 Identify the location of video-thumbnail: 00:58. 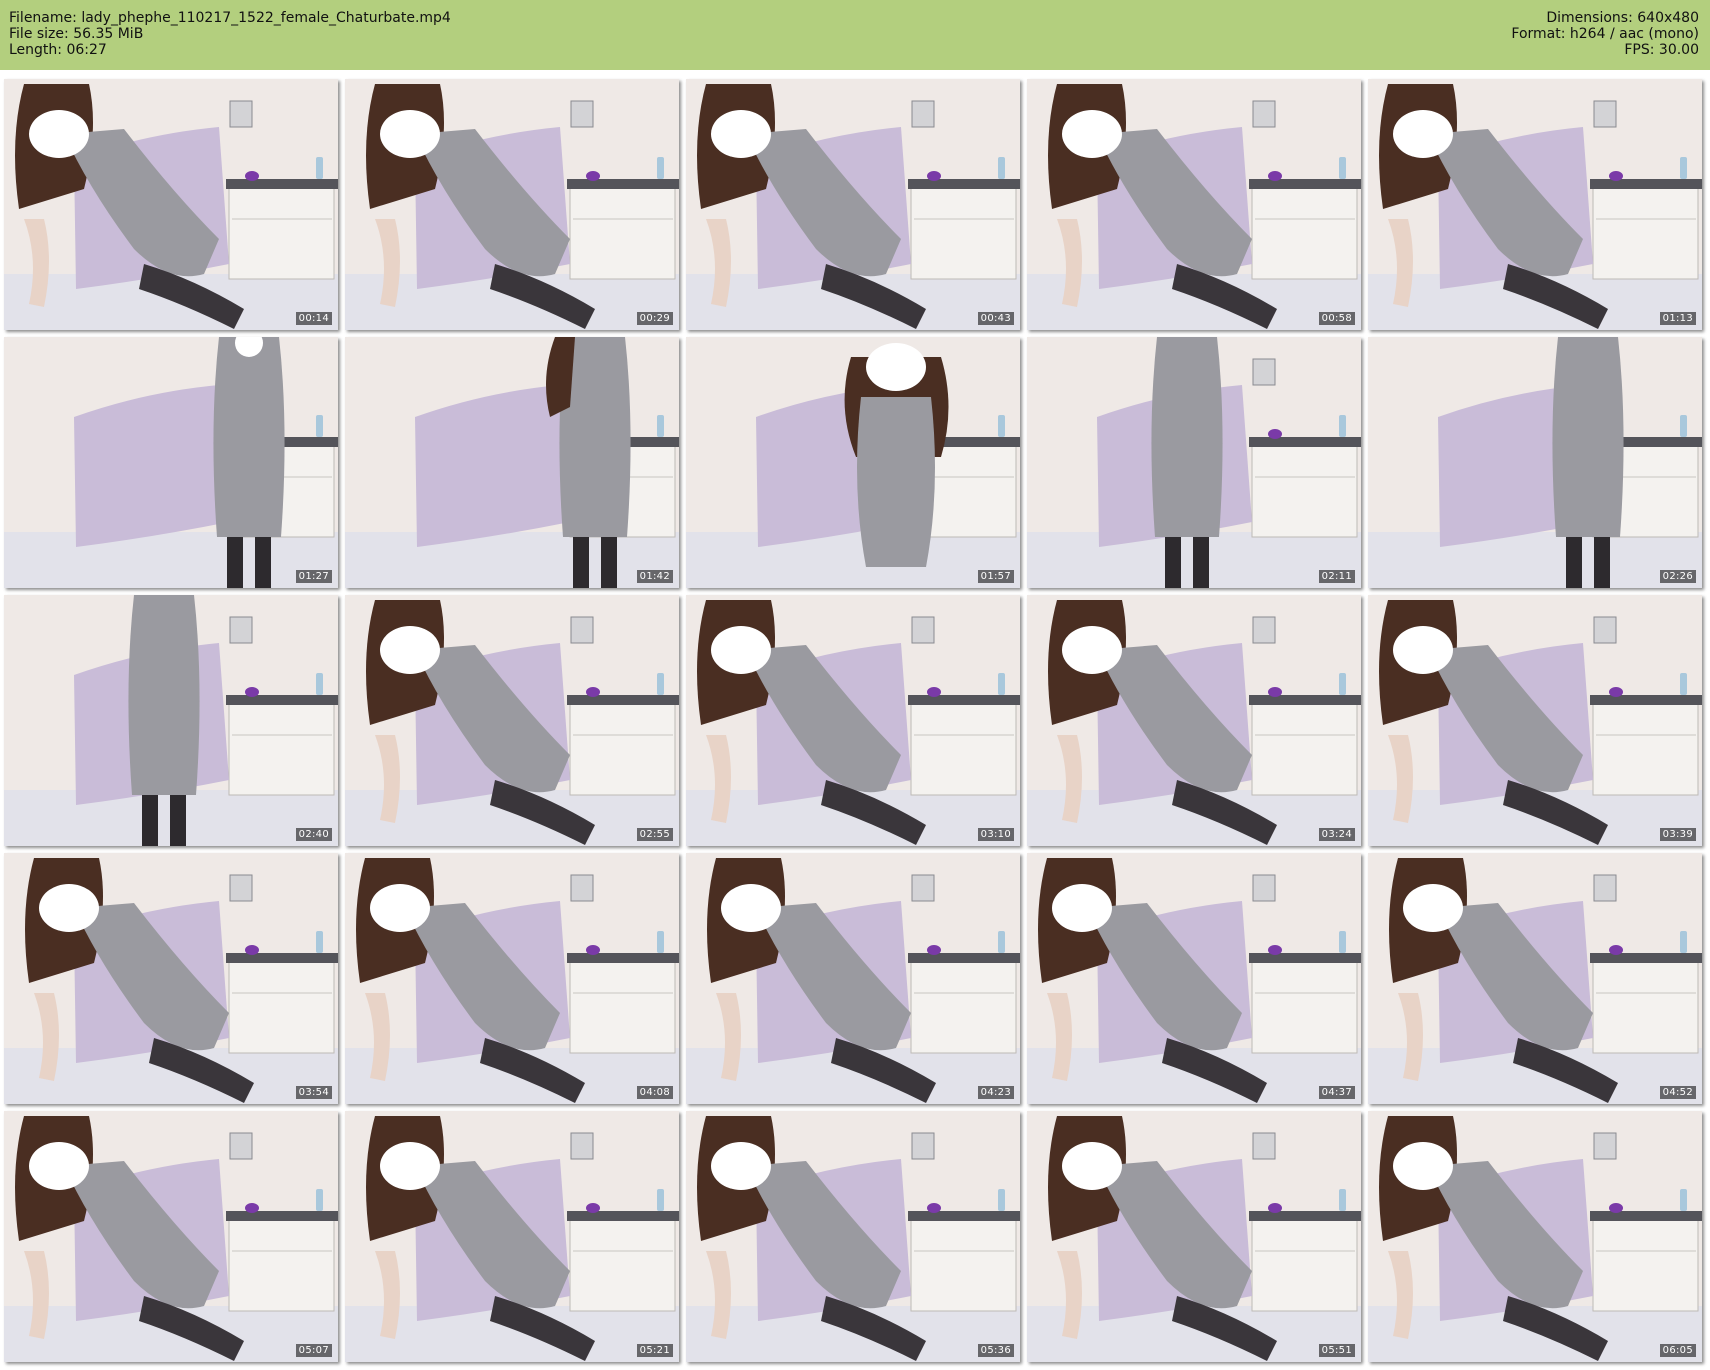
(1194, 204).